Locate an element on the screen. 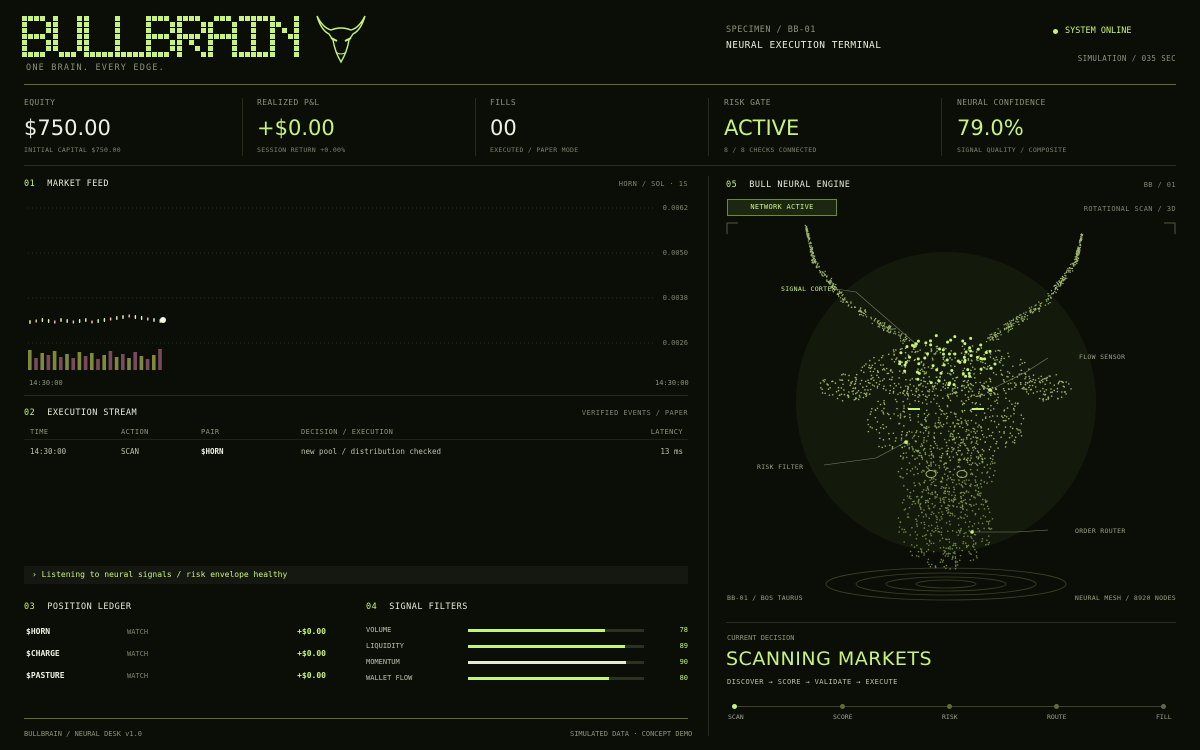 This screenshot has width=1200, height=750. ledger-row-pasture: $PASTURE WATCH +$0.00 is located at coordinates (176, 678).